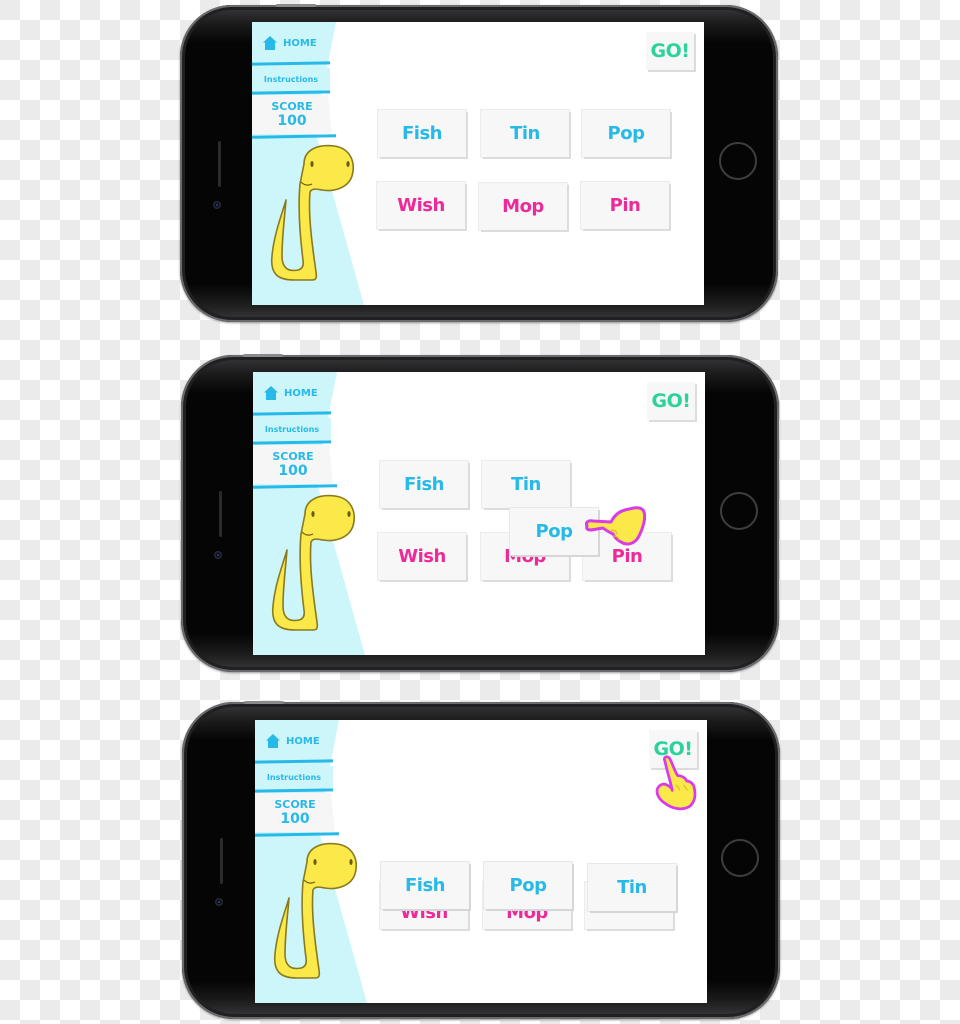 Image resolution: width=960 pixels, height=1024 pixels. Describe the element at coordinates (675, 783) in the screenshot. I see `tapping-hand-icon` at that location.